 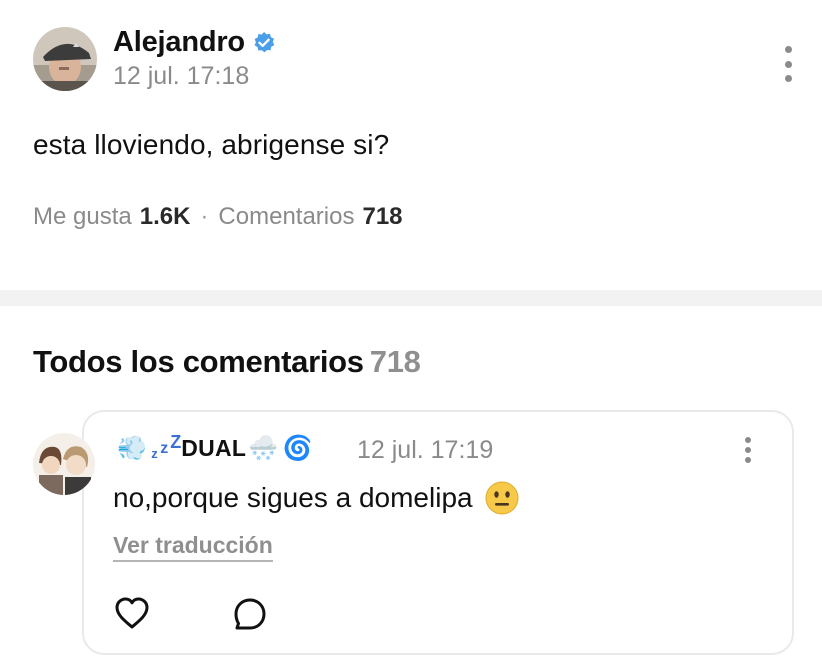 What do you see at coordinates (263, 448) in the screenshot?
I see `commenter-name-emoji-snow: 🌨️` at bounding box center [263, 448].